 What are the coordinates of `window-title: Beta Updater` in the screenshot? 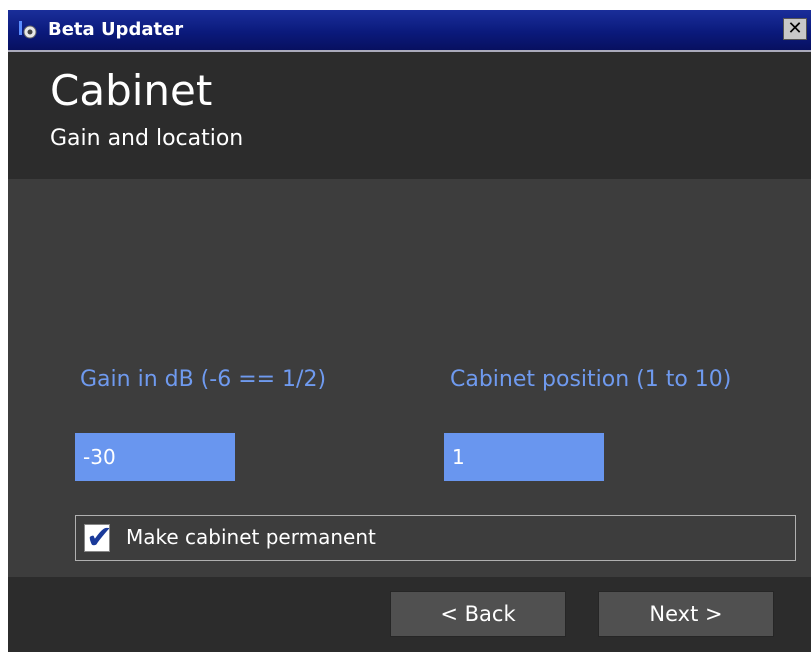 It's located at (116, 29).